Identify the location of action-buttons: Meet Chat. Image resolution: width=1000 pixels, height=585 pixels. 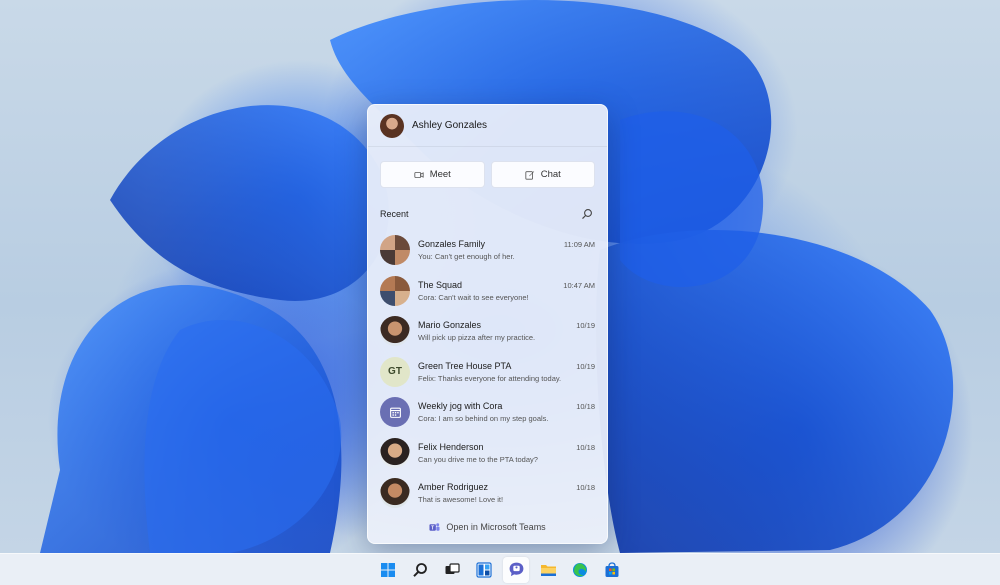
(487, 167).